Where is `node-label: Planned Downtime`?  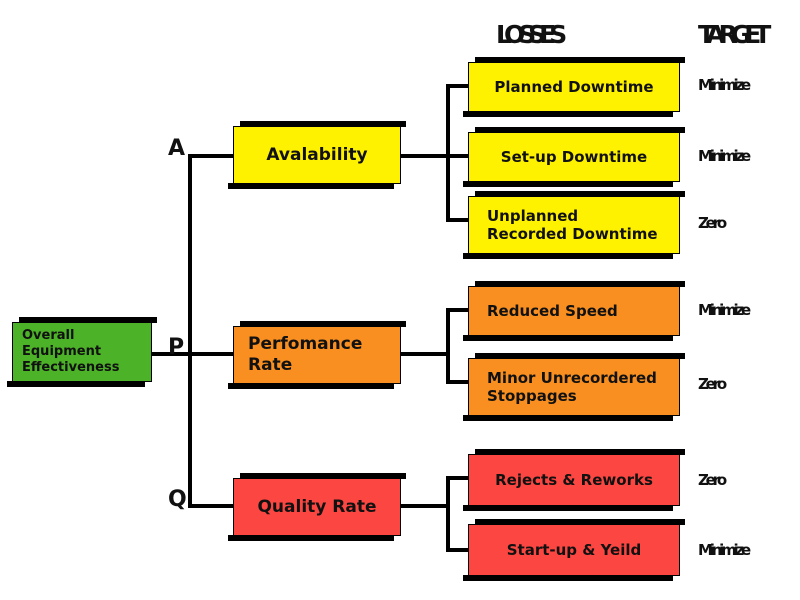
node-label: Planned Downtime is located at coordinates (574, 86).